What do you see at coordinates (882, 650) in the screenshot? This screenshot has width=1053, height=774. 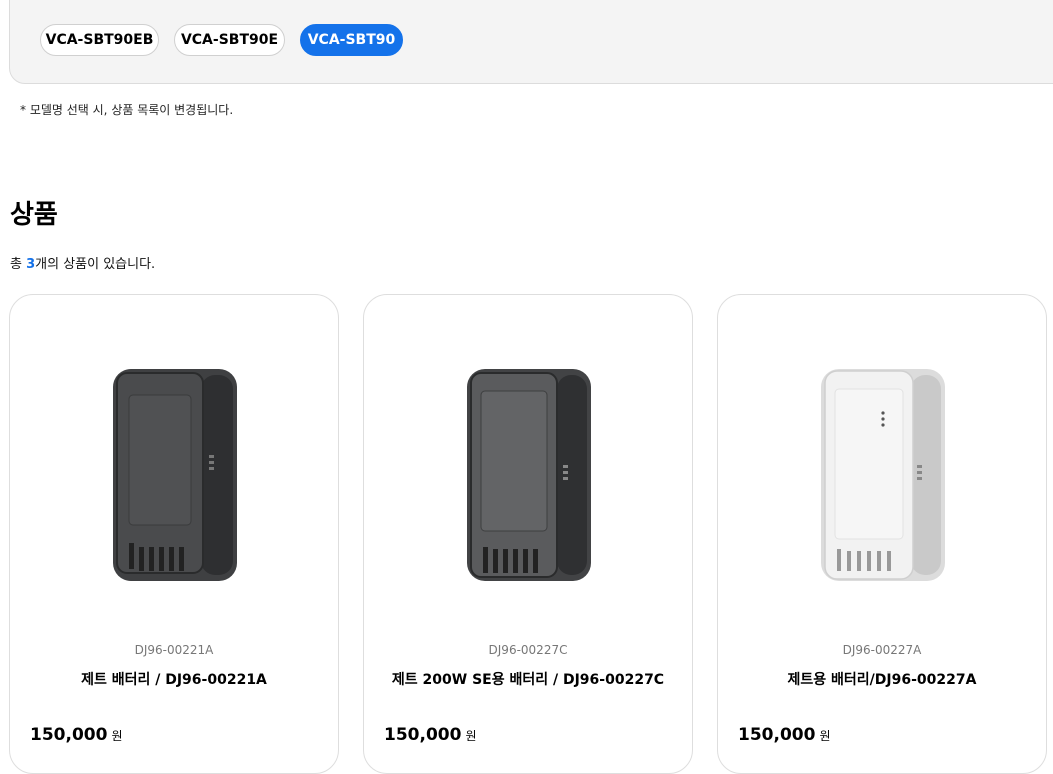 I see `product-sku: DJ96-00227A` at bounding box center [882, 650].